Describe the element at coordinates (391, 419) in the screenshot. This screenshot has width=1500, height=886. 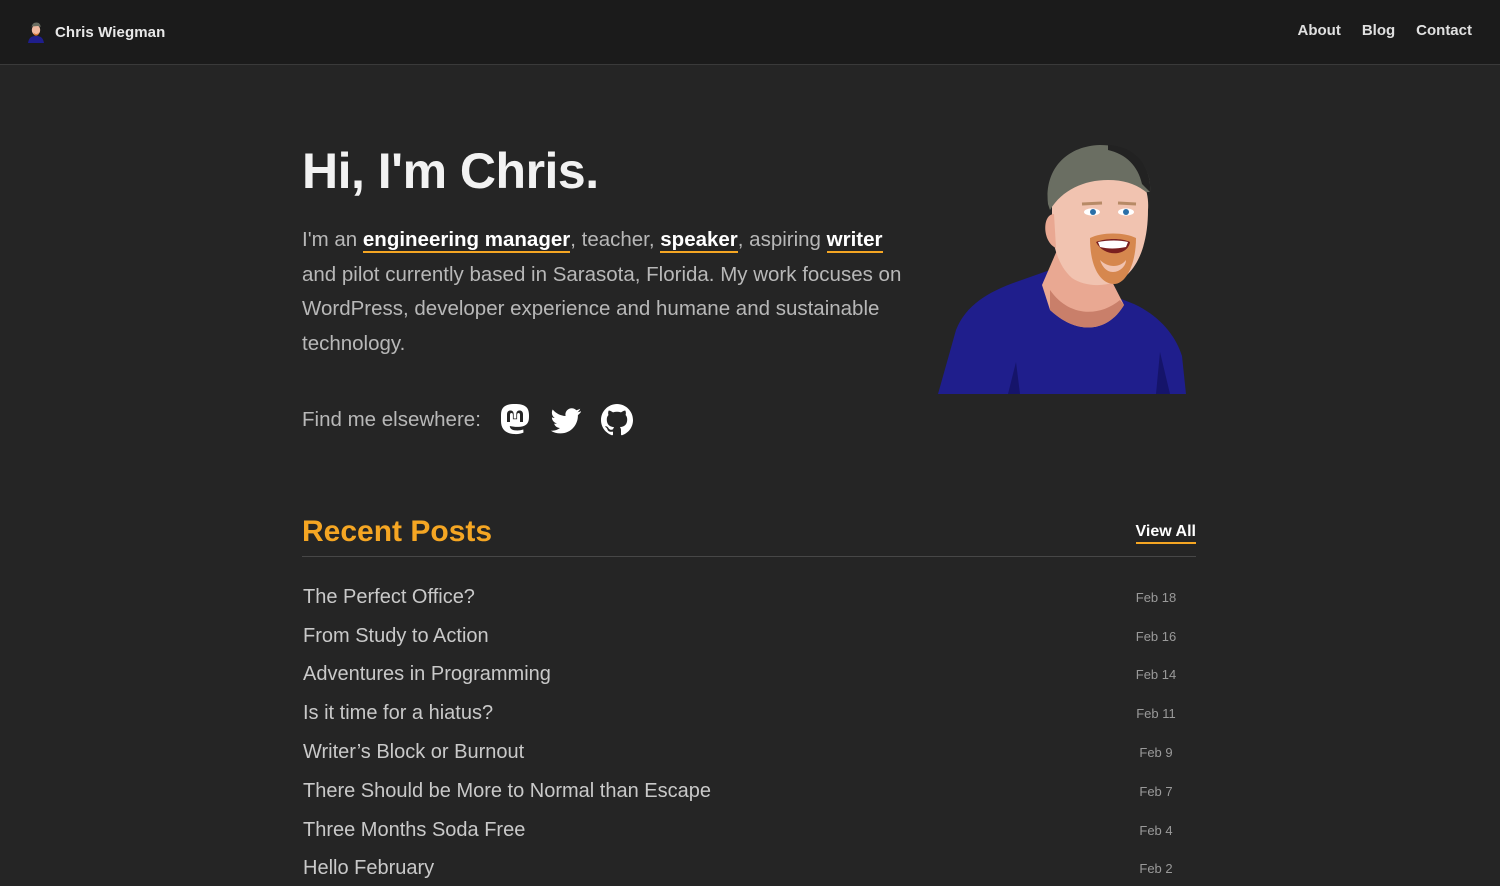
I see `elsewhere-label: Find me elsewhere:` at that location.